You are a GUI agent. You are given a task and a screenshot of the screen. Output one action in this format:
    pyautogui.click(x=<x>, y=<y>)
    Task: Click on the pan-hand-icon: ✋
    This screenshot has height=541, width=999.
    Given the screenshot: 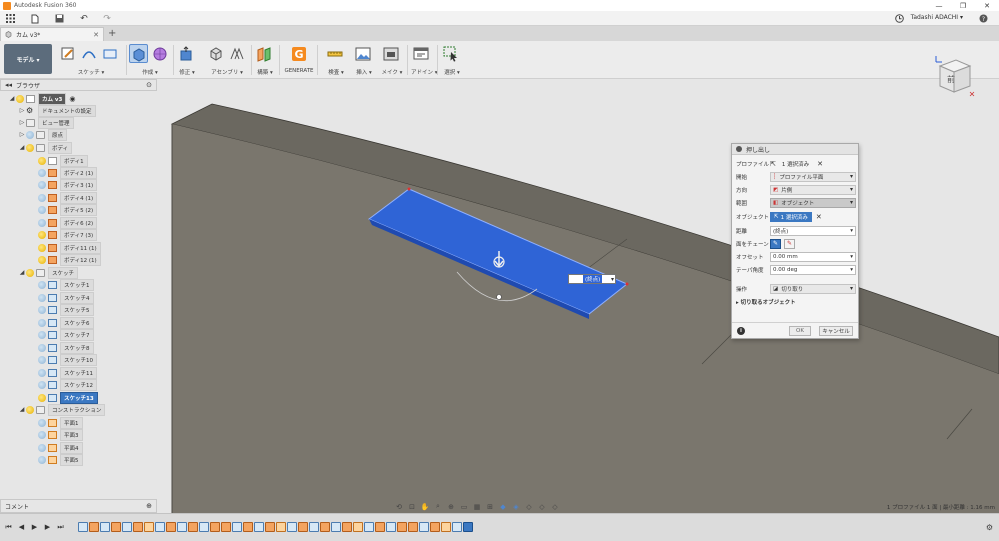 What is the action you would take?
    pyautogui.click(x=425, y=507)
    